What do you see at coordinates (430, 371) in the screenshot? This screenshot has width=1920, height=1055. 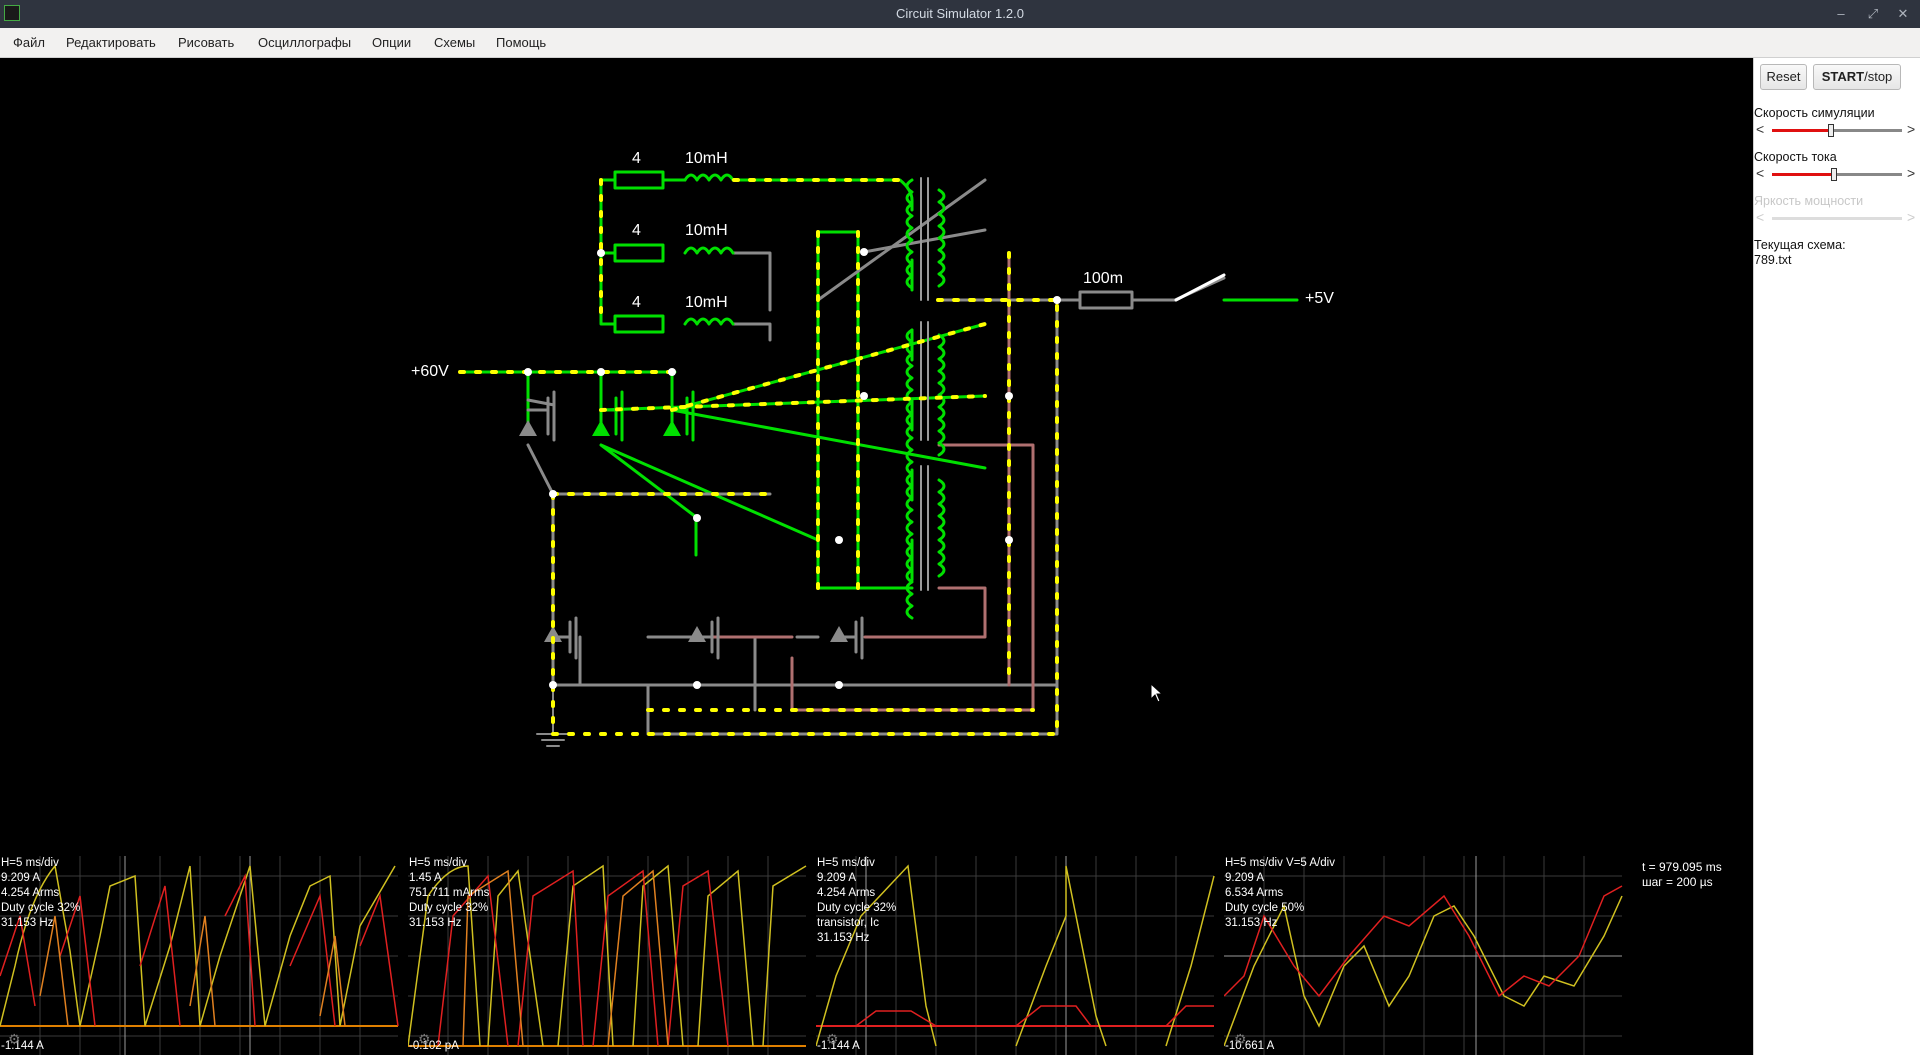 I see `input-voltage-label: +60V` at bounding box center [430, 371].